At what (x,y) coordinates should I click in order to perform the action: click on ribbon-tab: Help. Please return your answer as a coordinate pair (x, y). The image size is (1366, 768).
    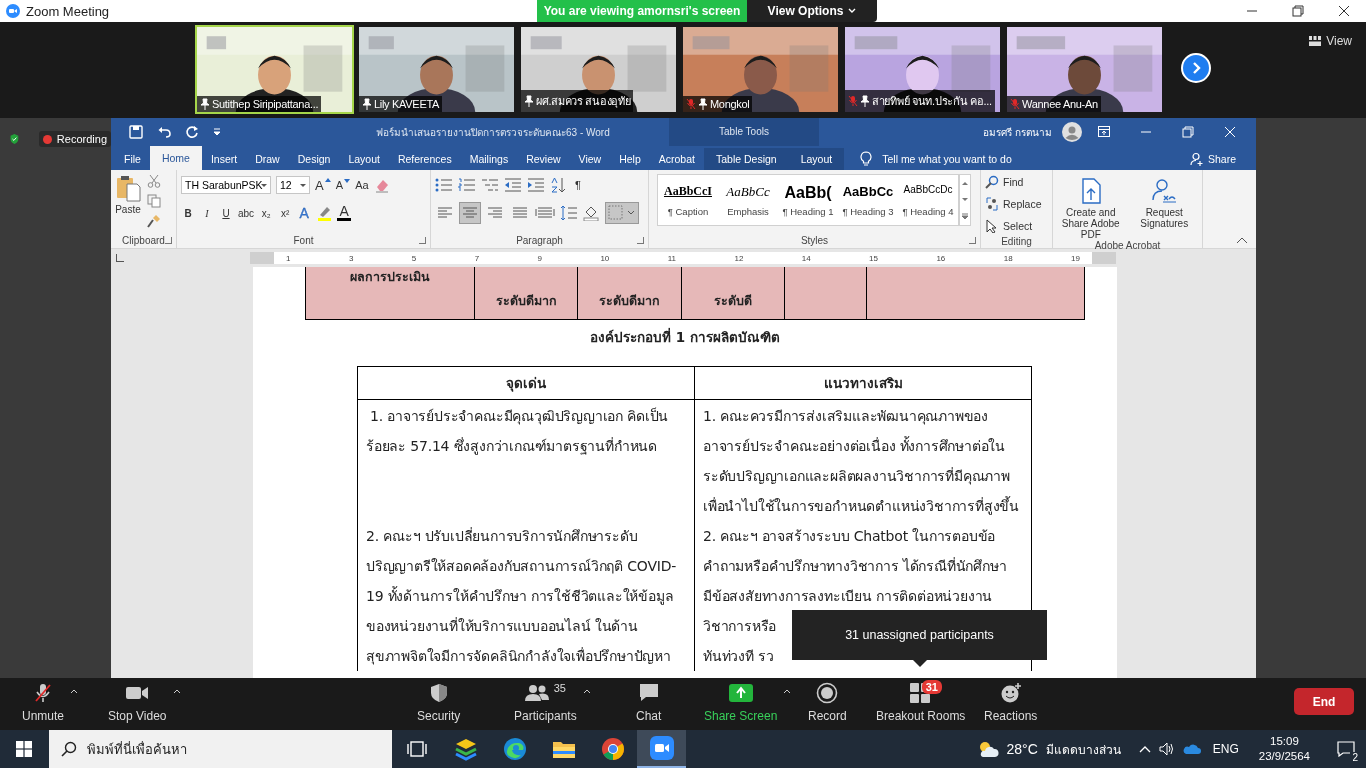
    Looking at the image, I should click on (630, 159).